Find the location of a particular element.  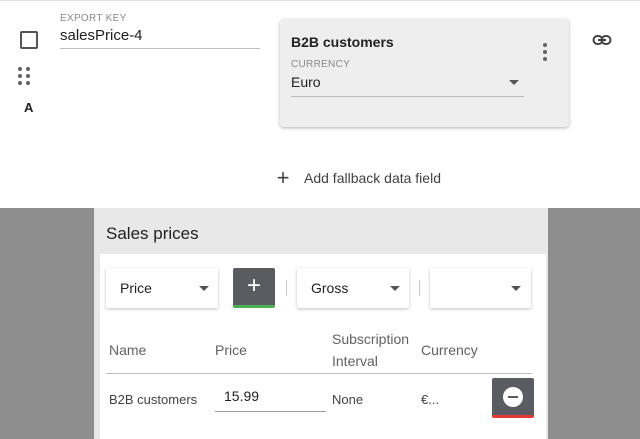

column-header-interval: Interval is located at coordinates (355, 361).